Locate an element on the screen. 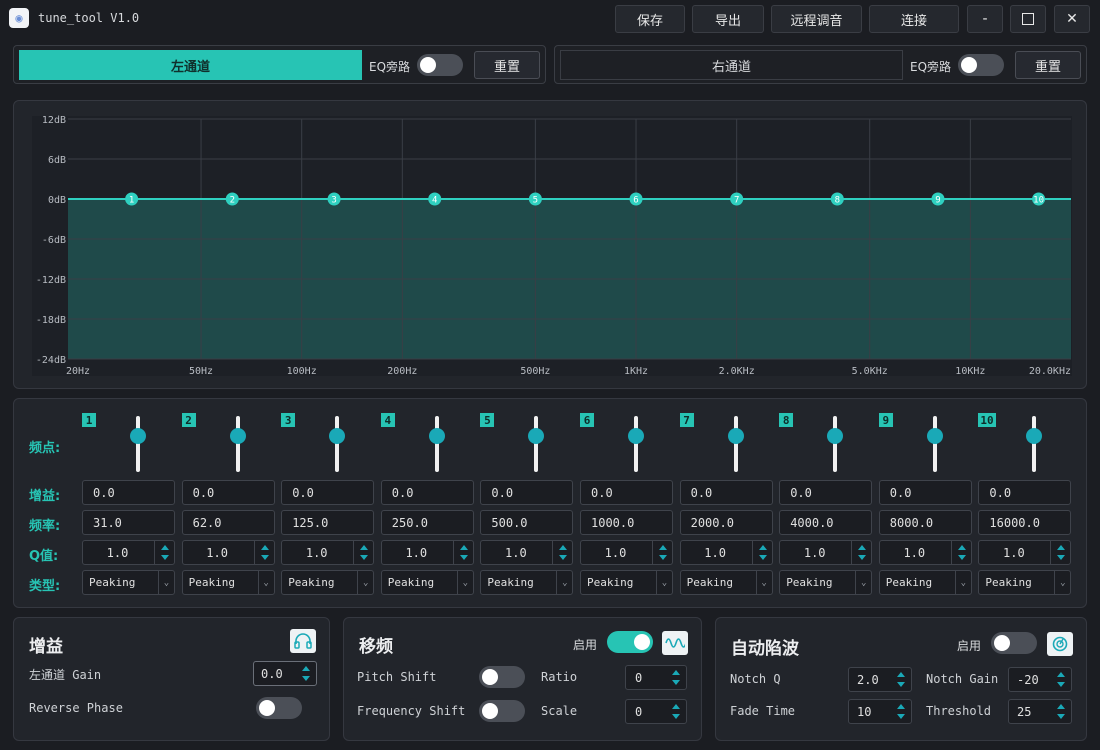 The width and height of the screenshot is (1100, 750). band-frequency-field: 250.0 is located at coordinates (427, 522).